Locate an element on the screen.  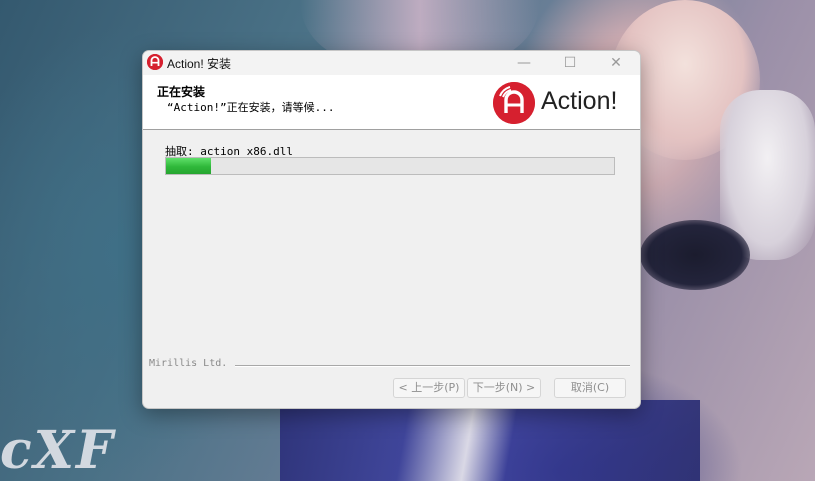
window-title: Action! 安装 is located at coordinates (199, 64).